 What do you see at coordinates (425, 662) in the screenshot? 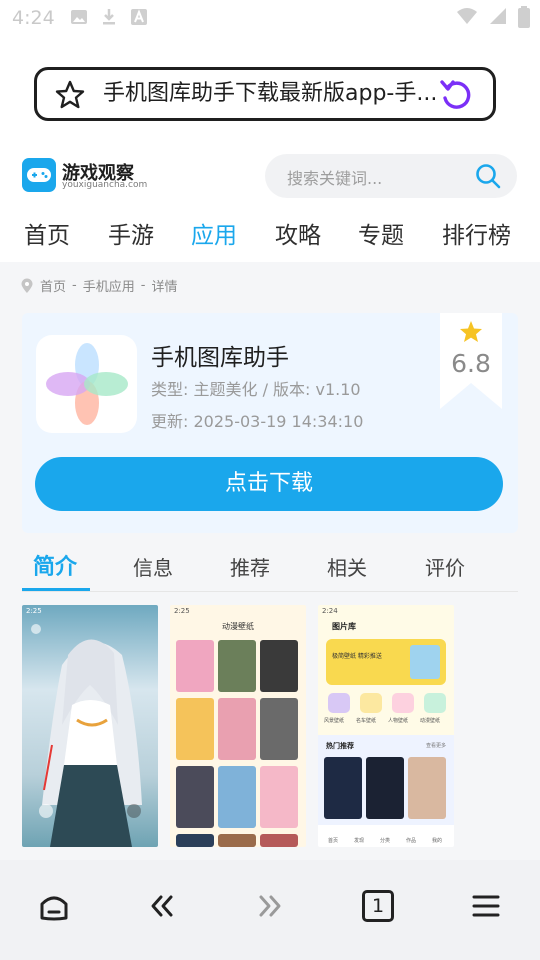
I see `banner-image` at bounding box center [425, 662].